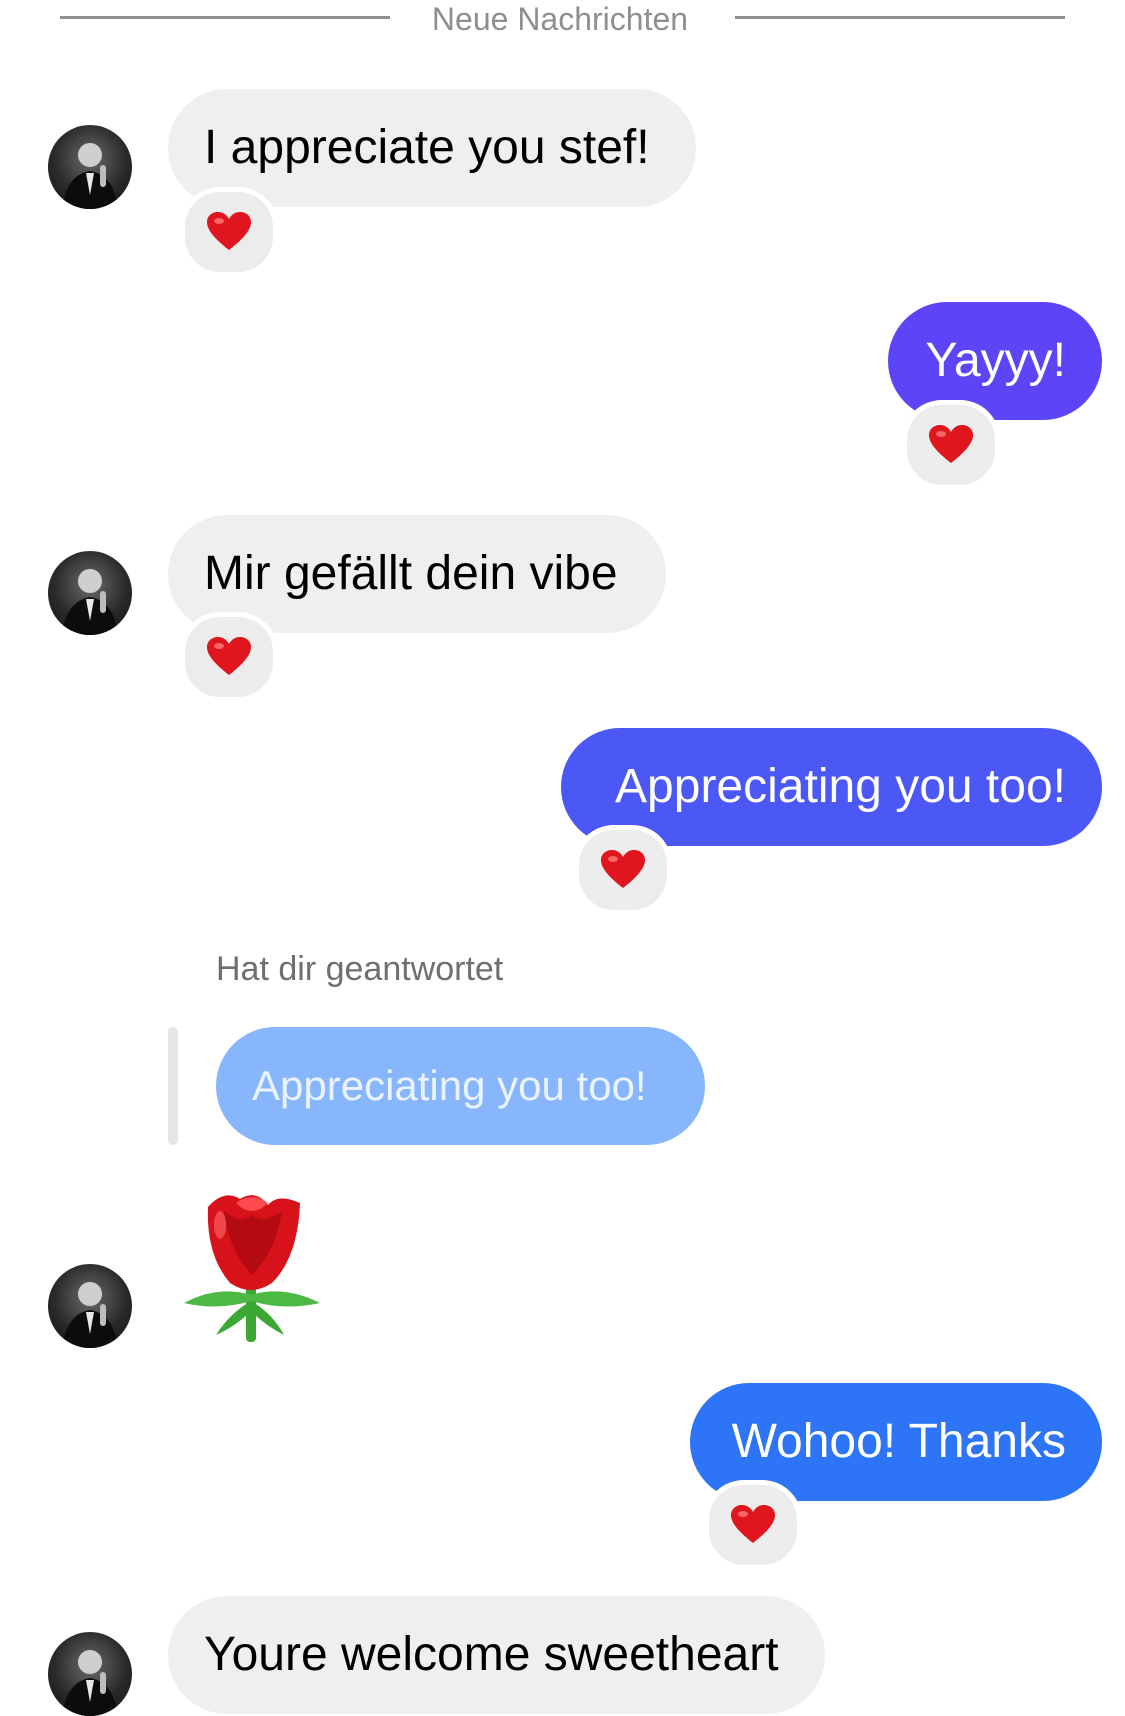 The width and height of the screenshot is (1125, 1716). What do you see at coordinates (173, 1086) in the screenshot?
I see `reply-indicator-bar` at bounding box center [173, 1086].